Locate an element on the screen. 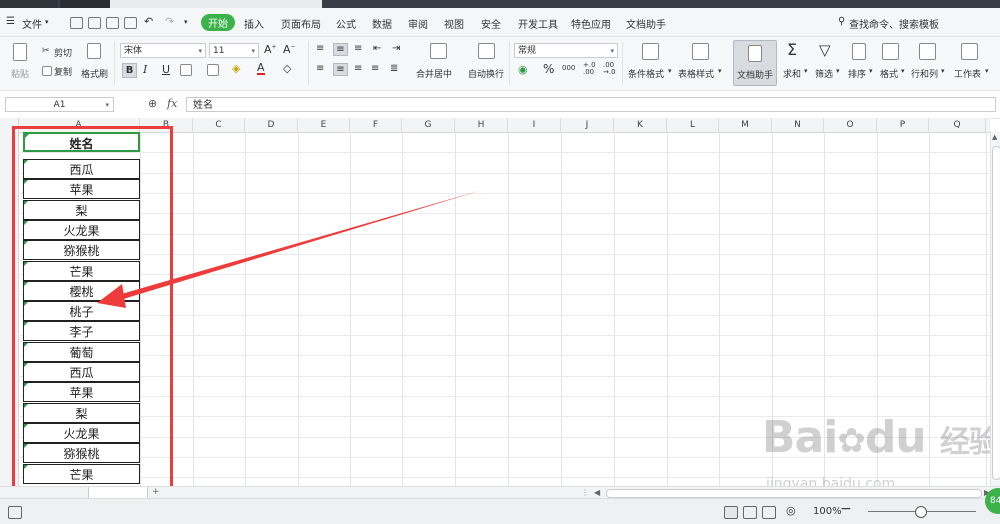  watermark-logo: Bai✿du 经验 is located at coordinates (880, 437).